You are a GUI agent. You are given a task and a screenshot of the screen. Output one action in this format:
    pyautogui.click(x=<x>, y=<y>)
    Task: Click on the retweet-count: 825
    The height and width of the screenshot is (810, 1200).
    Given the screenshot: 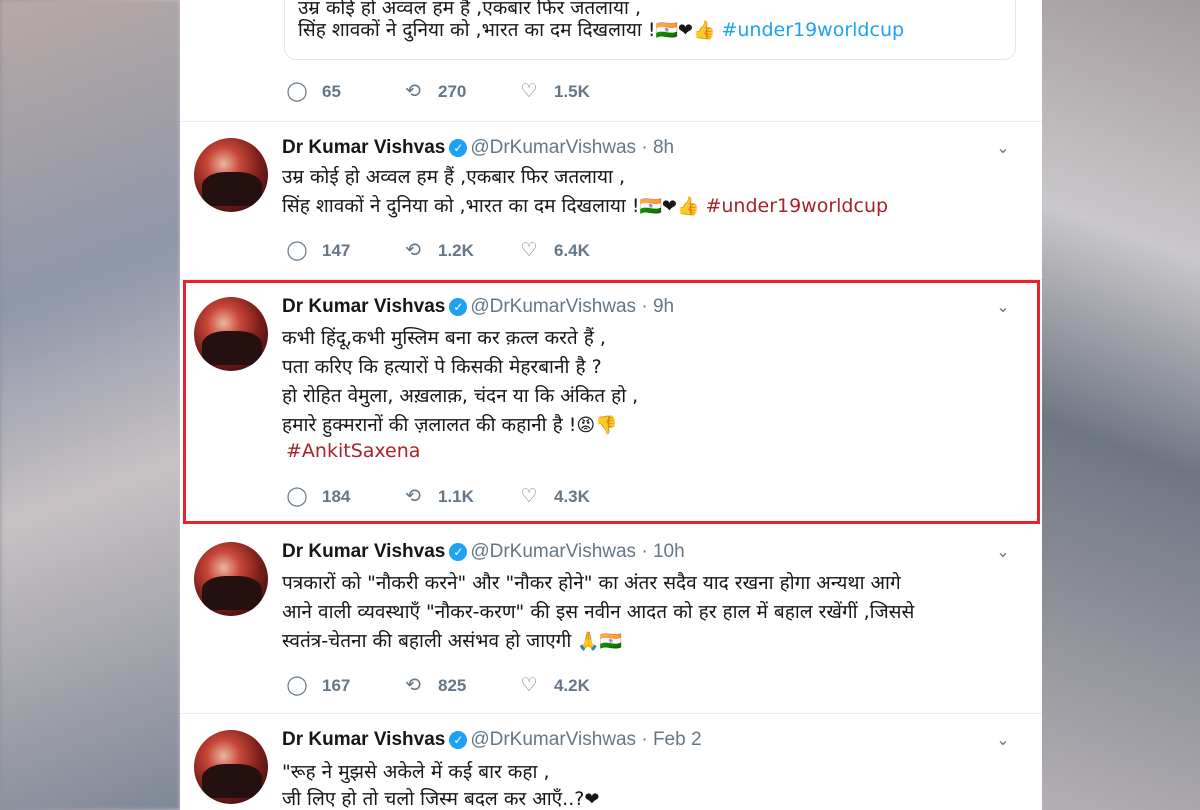 What is the action you would take?
    pyautogui.click(x=452, y=685)
    